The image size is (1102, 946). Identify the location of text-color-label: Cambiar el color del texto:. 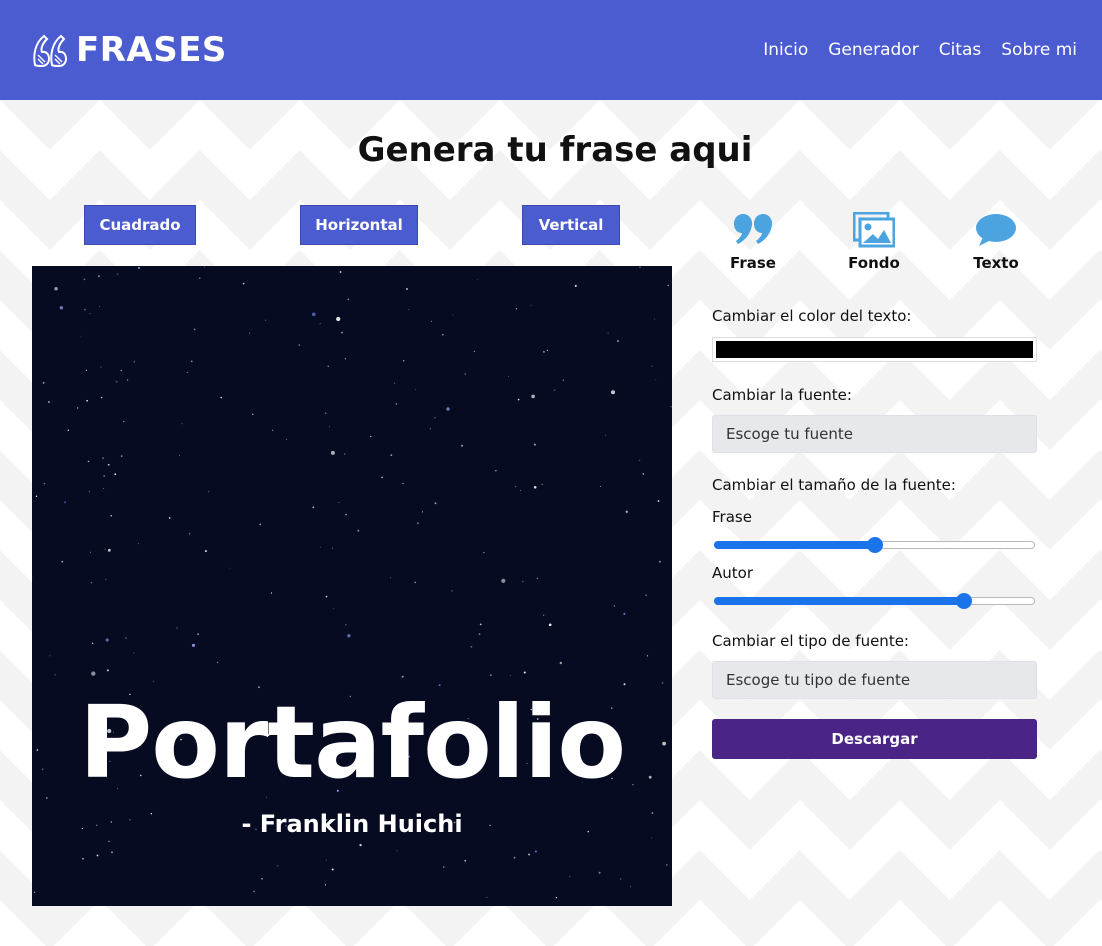
(812, 316).